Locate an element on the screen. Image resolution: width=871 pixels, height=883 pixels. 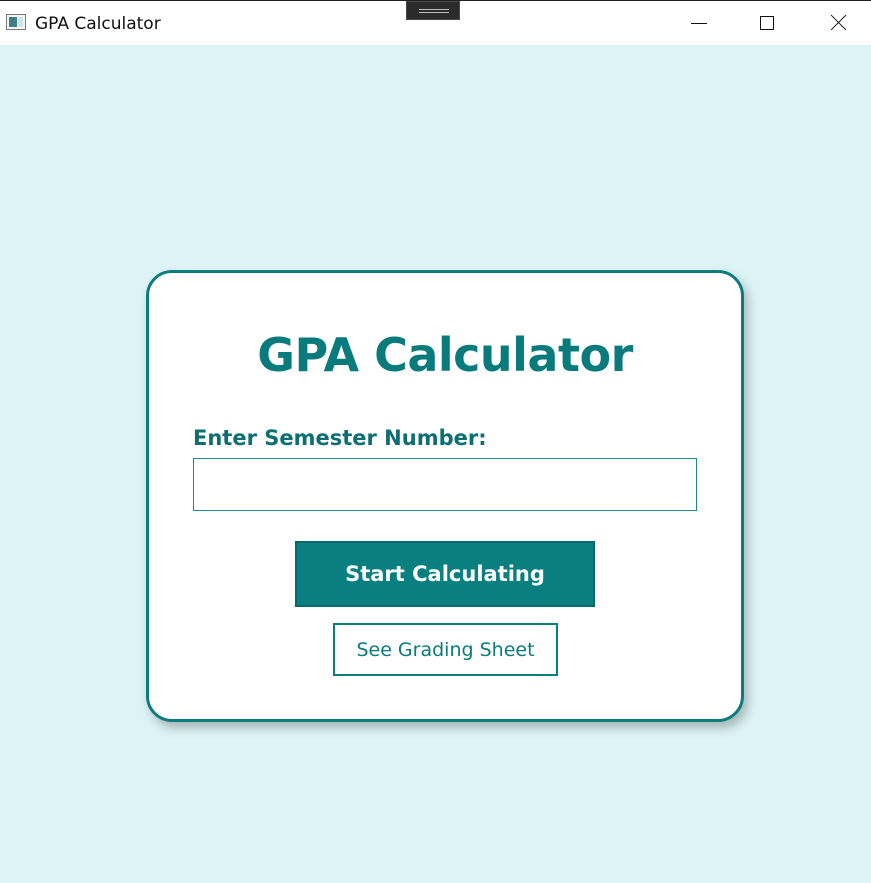
app-window-icon is located at coordinates (16, 22).